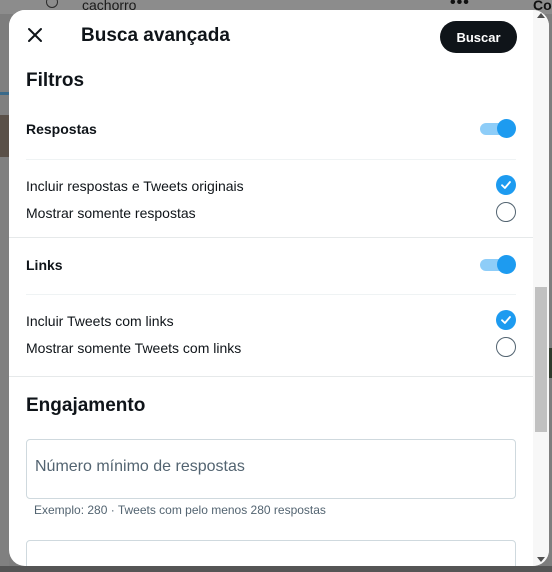 This screenshot has width=552, height=572. I want to click on replies-toggle, so click(498, 128).